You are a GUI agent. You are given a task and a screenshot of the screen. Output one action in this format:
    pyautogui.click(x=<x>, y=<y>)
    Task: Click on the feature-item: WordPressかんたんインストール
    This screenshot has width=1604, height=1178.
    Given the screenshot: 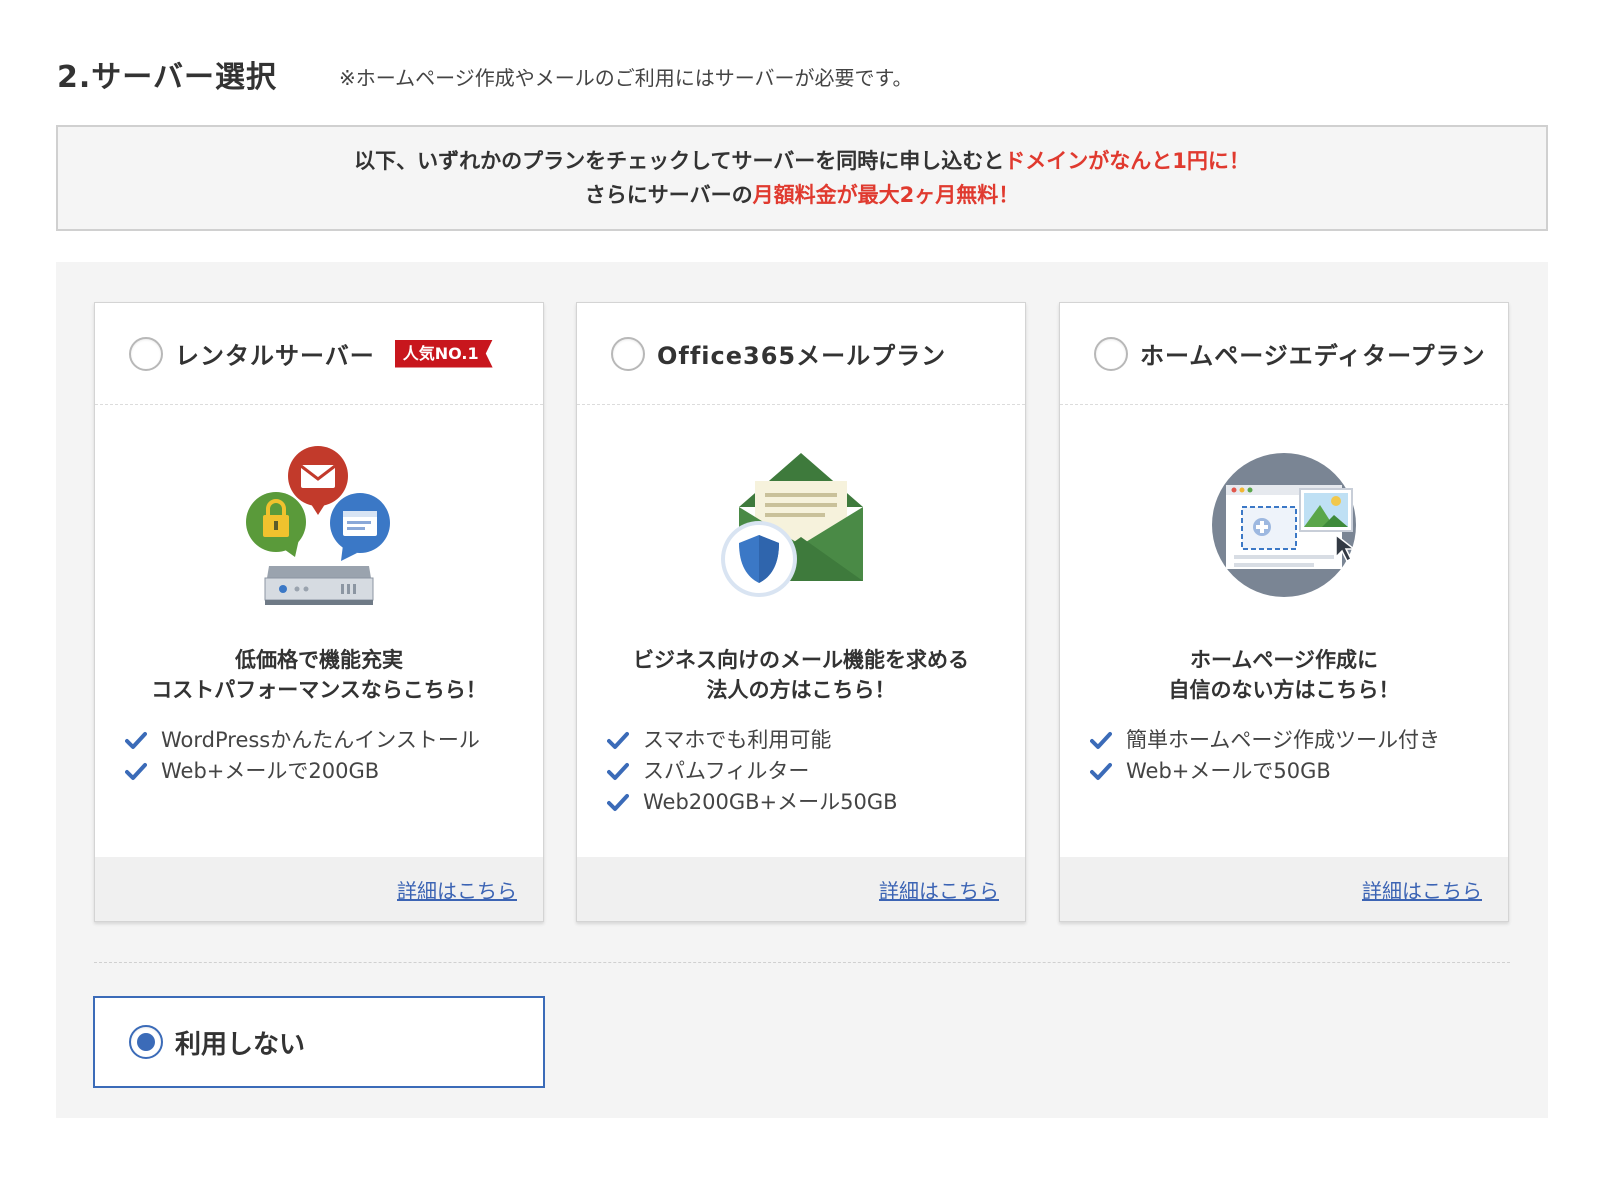 What is the action you would take?
    pyautogui.click(x=329, y=740)
    